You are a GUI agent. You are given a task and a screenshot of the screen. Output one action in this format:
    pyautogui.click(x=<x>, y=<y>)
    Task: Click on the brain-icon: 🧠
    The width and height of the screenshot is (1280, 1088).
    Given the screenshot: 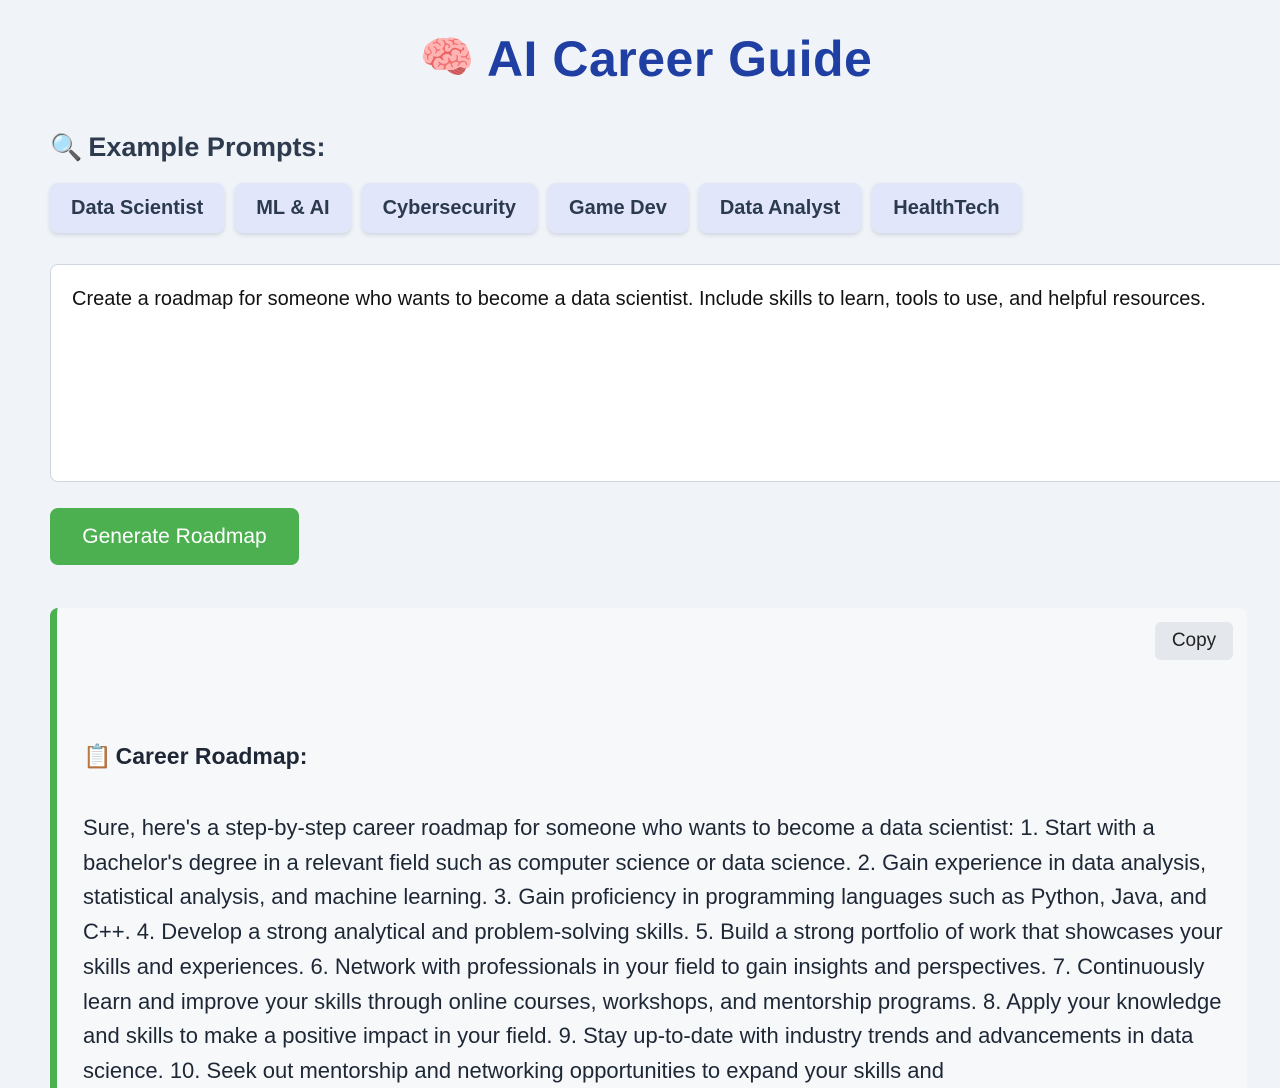 What is the action you would take?
    pyautogui.click(x=447, y=57)
    